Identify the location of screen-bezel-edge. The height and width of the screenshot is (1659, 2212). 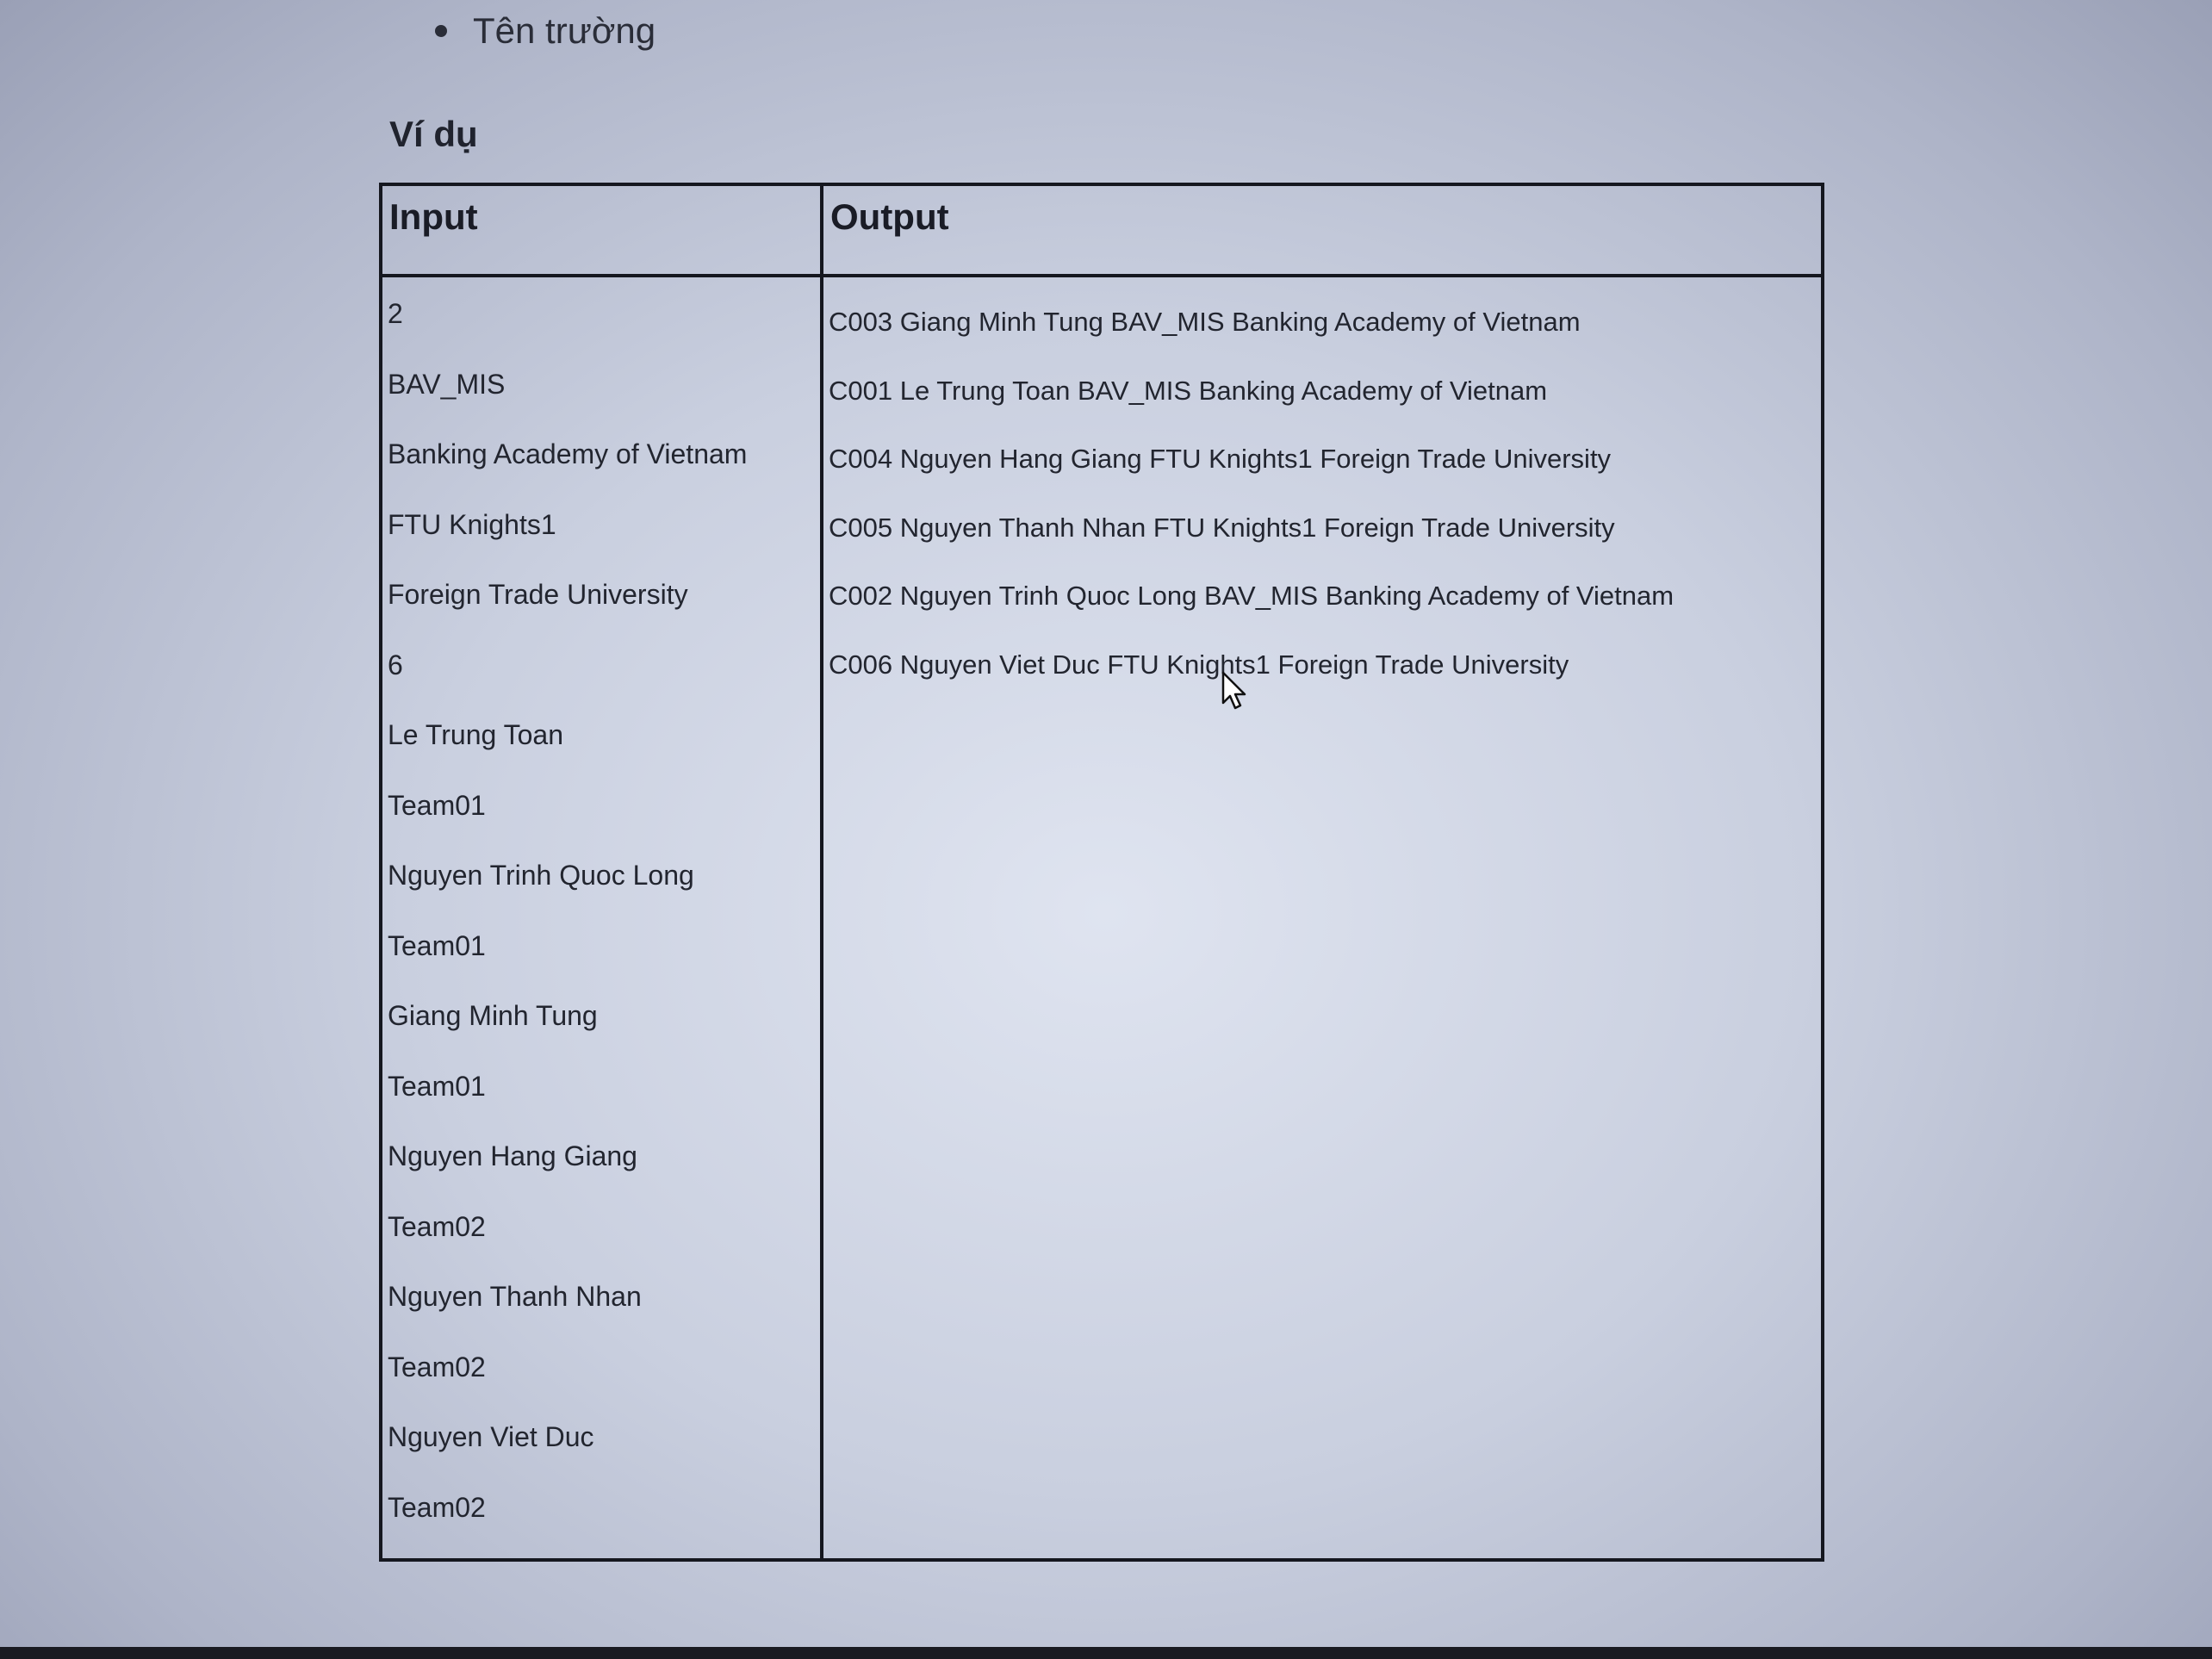
(1106, 1653).